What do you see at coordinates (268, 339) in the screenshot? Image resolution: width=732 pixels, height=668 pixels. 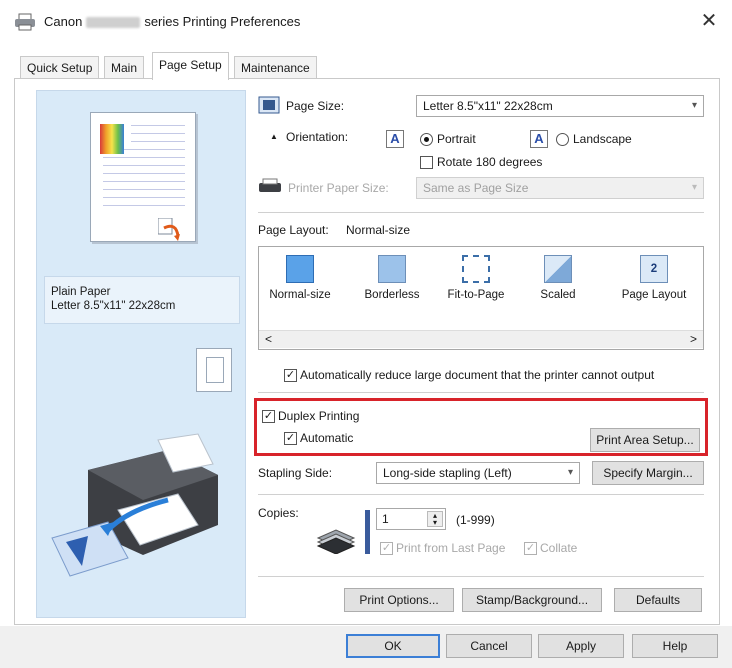 I see `scroll-left-arrow-icon: <` at bounding box center [268, 339].